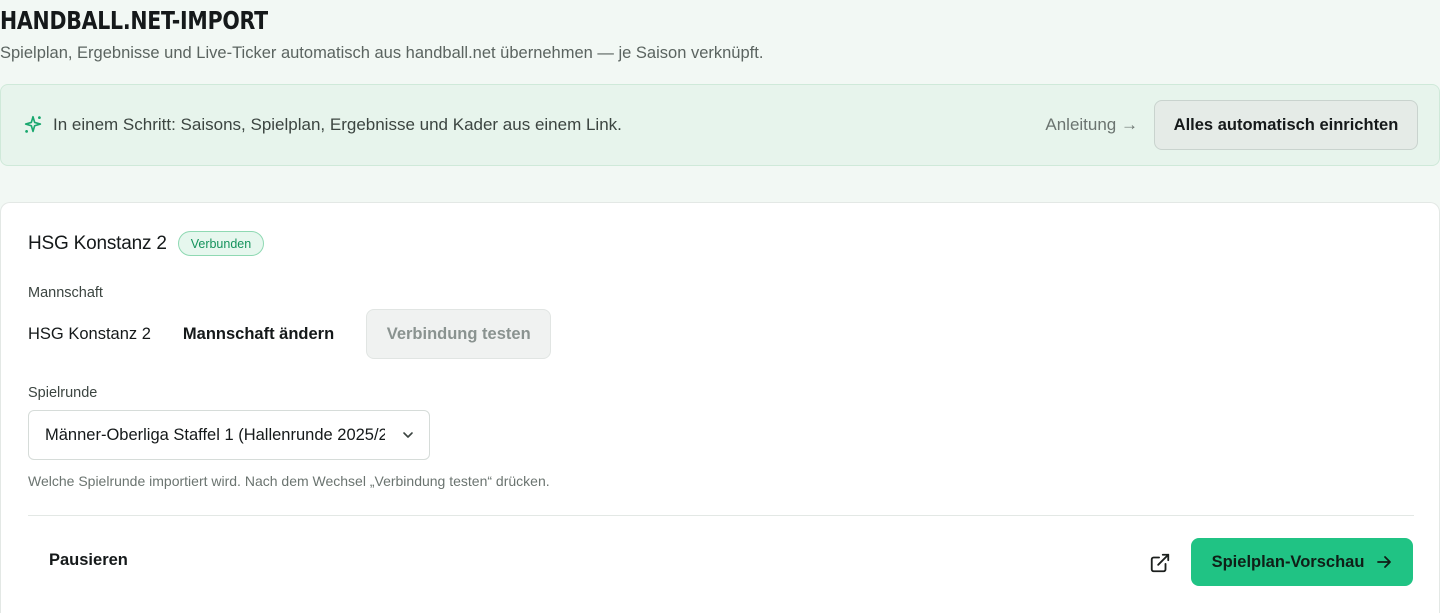 Image resolution: width=1440 pixels, height=613 pixels. I want to click on test-connection-button: Verbindung testen, so click(459, 334).